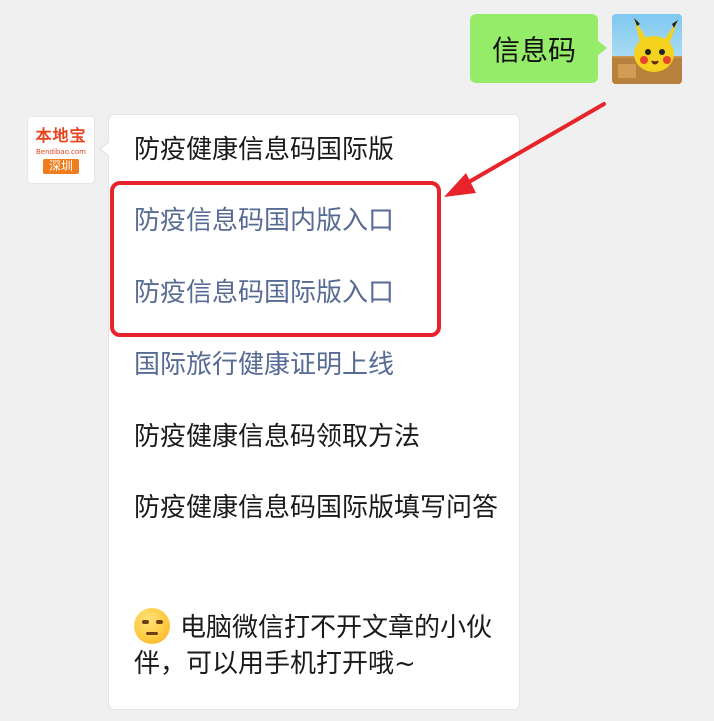 This screenshot has height=721, width=714. I want to click on pikachu-avatar-icon, so click(647, 51).